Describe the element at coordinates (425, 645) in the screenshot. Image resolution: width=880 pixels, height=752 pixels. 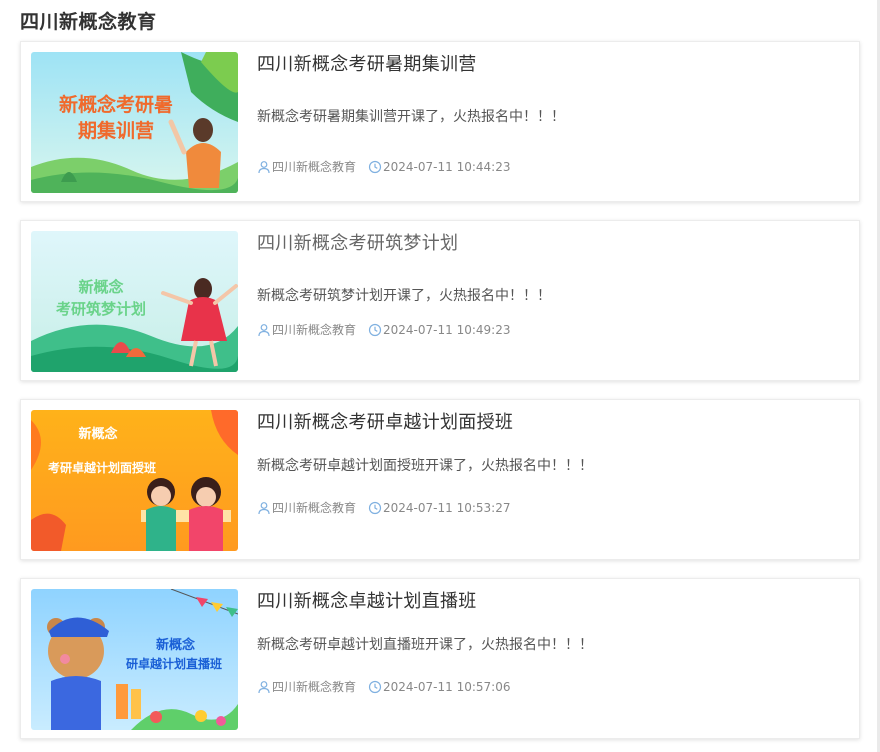
I see `article-description: 新概念考研卓越计划直播班开课了，火热报名中！！！` at that location.